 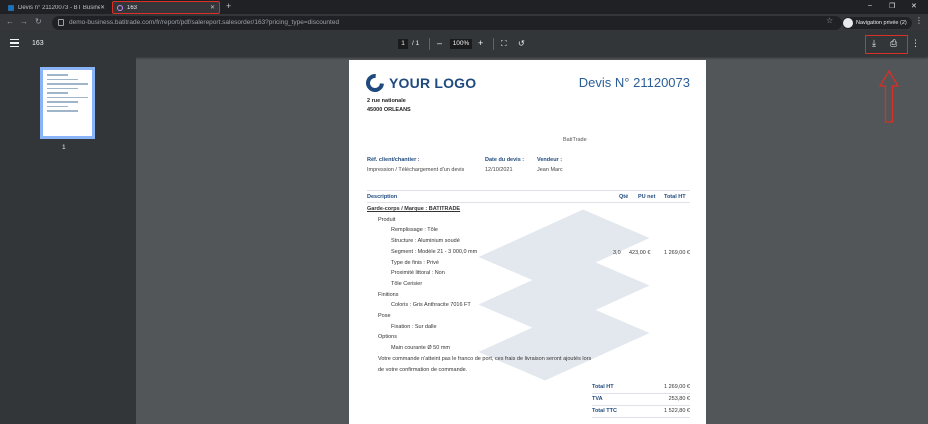 What do you see at coordinates (10, 21) in the screenshot?
I see `back-arrow-icon: ←` at bounding box center [10, 21].